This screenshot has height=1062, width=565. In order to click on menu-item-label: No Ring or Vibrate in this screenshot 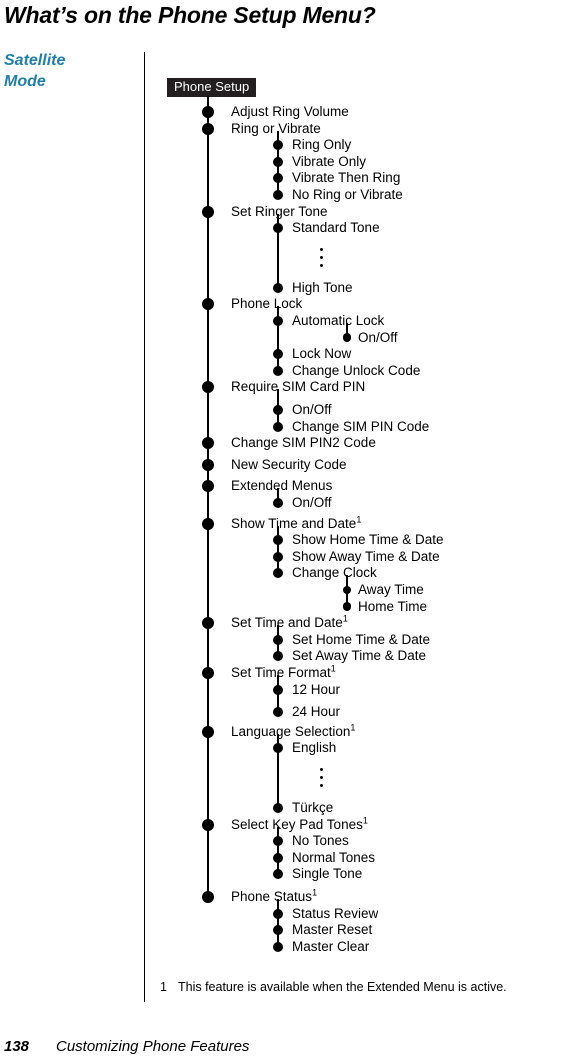, I will do `click(347, 194)`.